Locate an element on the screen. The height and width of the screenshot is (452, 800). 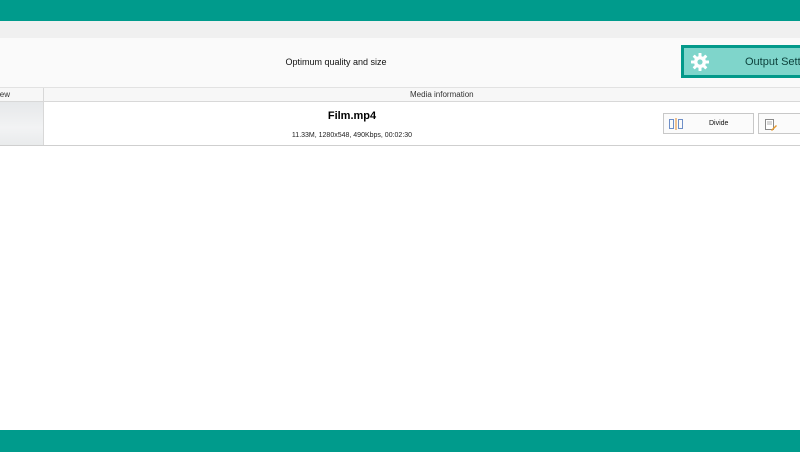
edit-button is located at coordinates (779, 123).